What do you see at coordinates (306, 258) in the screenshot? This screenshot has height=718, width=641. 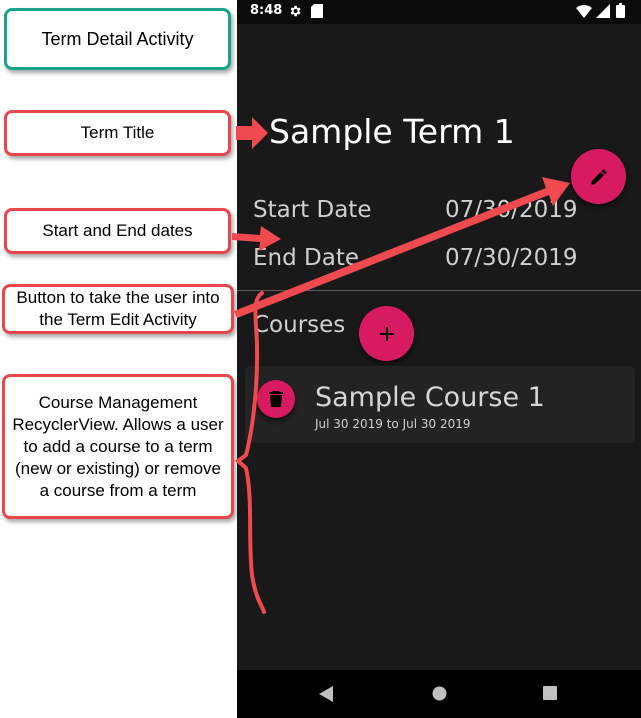 I see `end-date-label: End Date` at bounding box center [306, 258].